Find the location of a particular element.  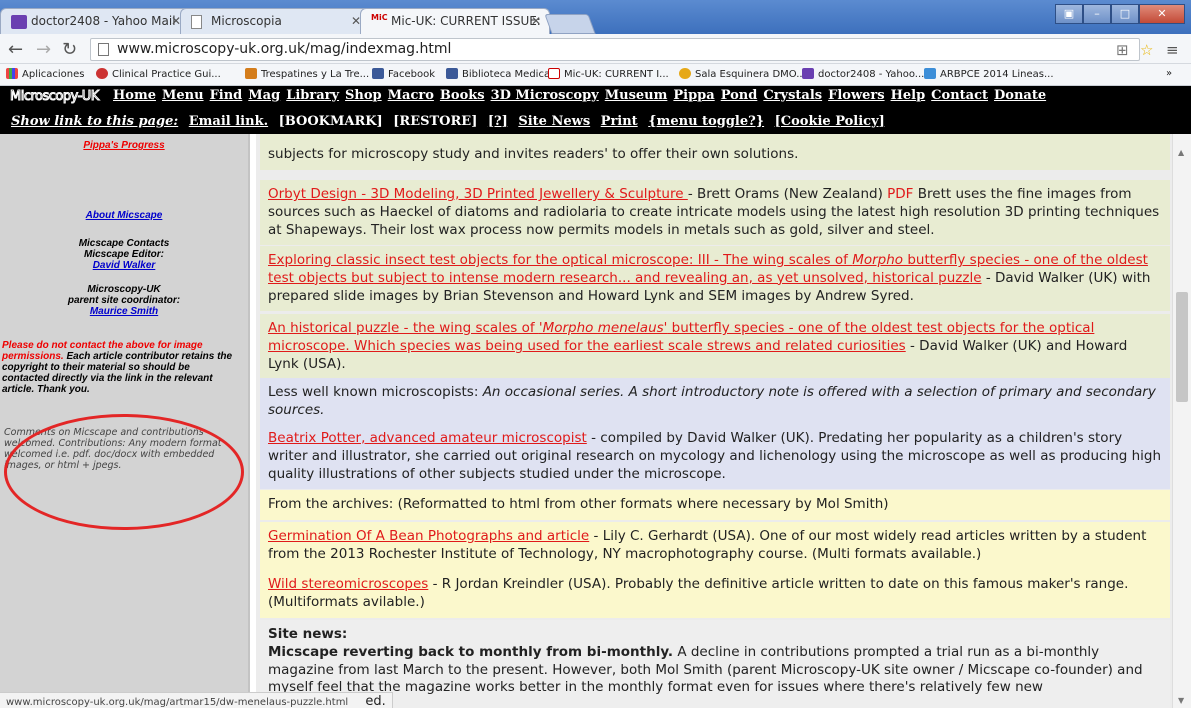

apps-icon is located at coordinates (12, 73).